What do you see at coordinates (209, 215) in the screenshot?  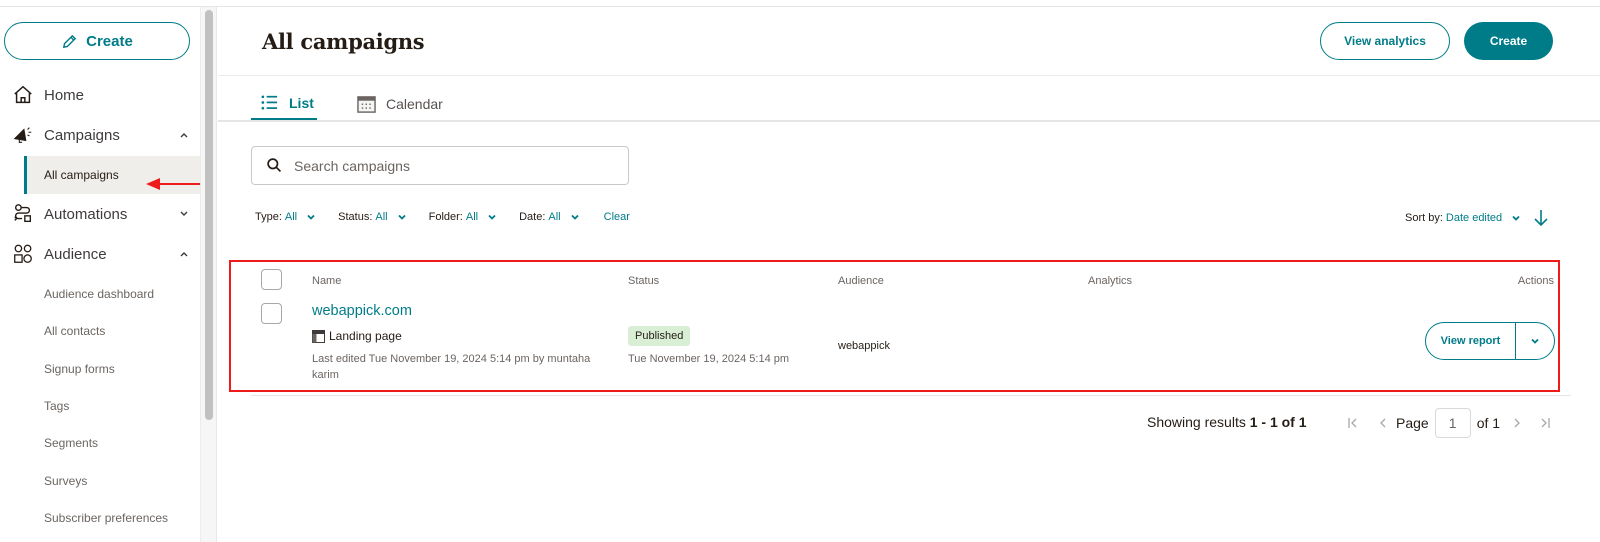 I see `sidebar-scrollbar-thumb` at bounding box center [209, 215].